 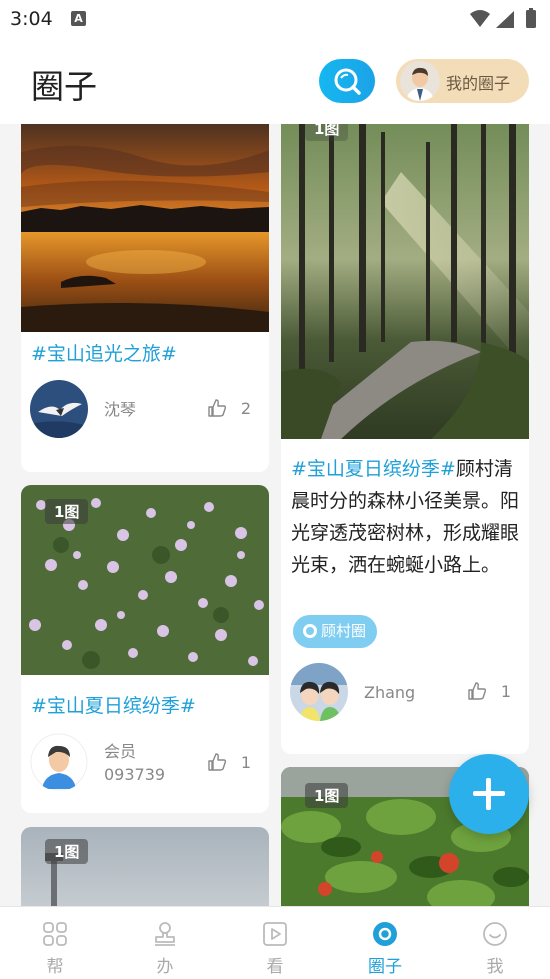 I want to click on my-circle-label: 我的圈子, so click(x=478, y=83).